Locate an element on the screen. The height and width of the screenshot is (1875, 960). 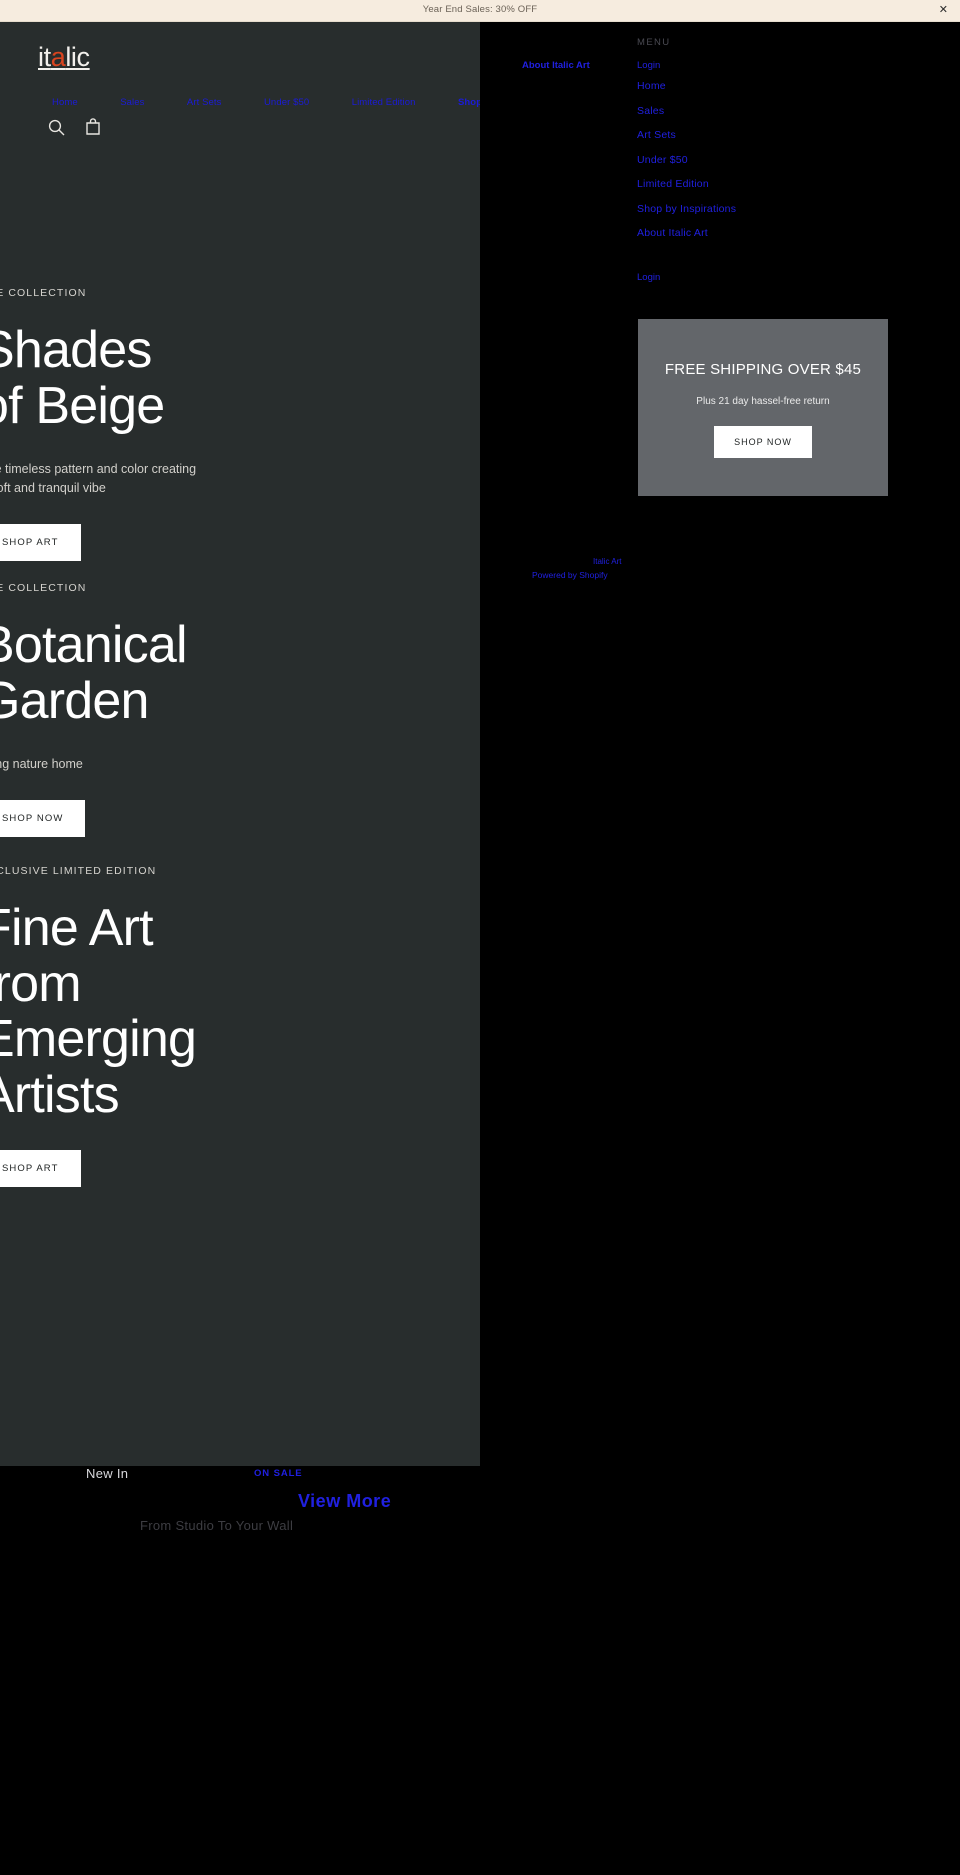
logo-accent-letter: a is located at coordinates (58, 57).